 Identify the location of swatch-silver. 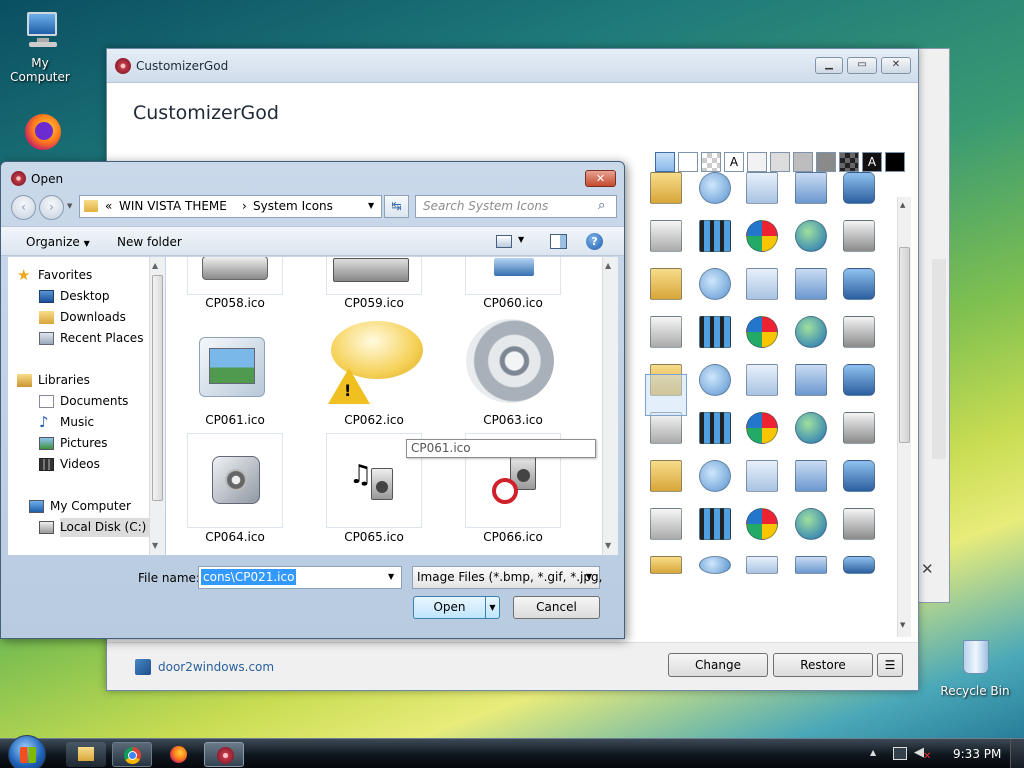
(780, 162).